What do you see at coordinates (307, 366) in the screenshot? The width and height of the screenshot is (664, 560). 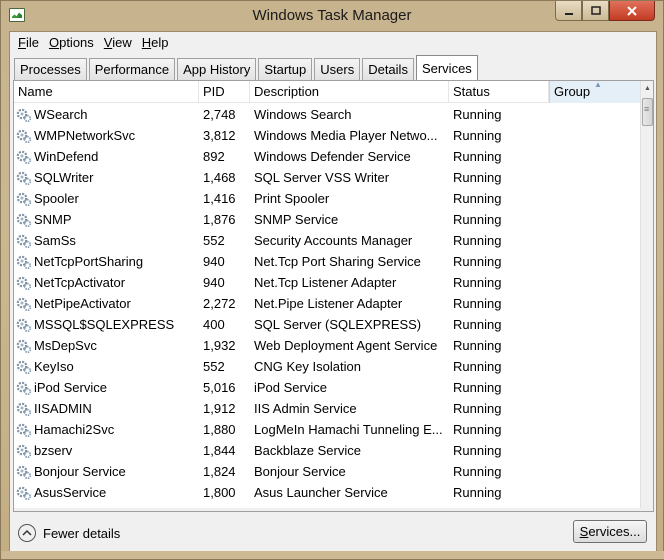 I see `service-description: CNG Key Isolation` at bounding box center [307, 366].